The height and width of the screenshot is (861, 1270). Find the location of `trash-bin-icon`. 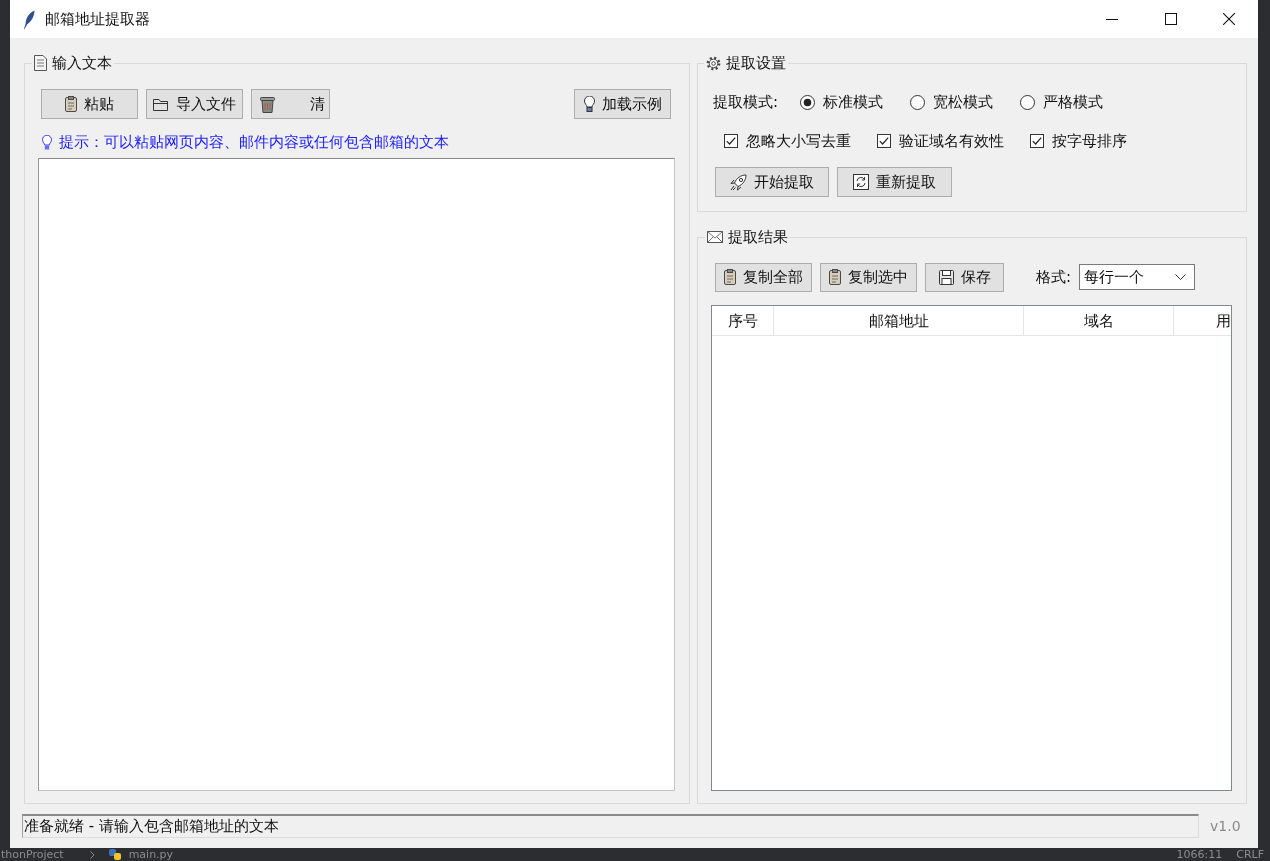

trash-bin-icon is located at coordinates (267, 104).